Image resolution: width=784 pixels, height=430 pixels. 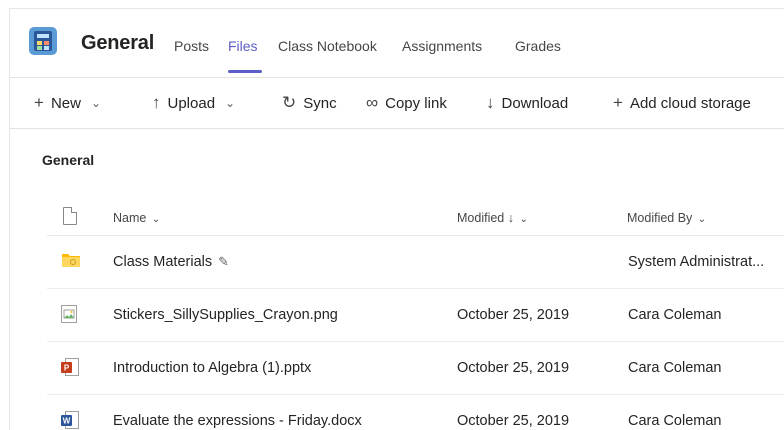 I want to click on column-header-modified-label: Modified ↓, so click(x=485, y=218).